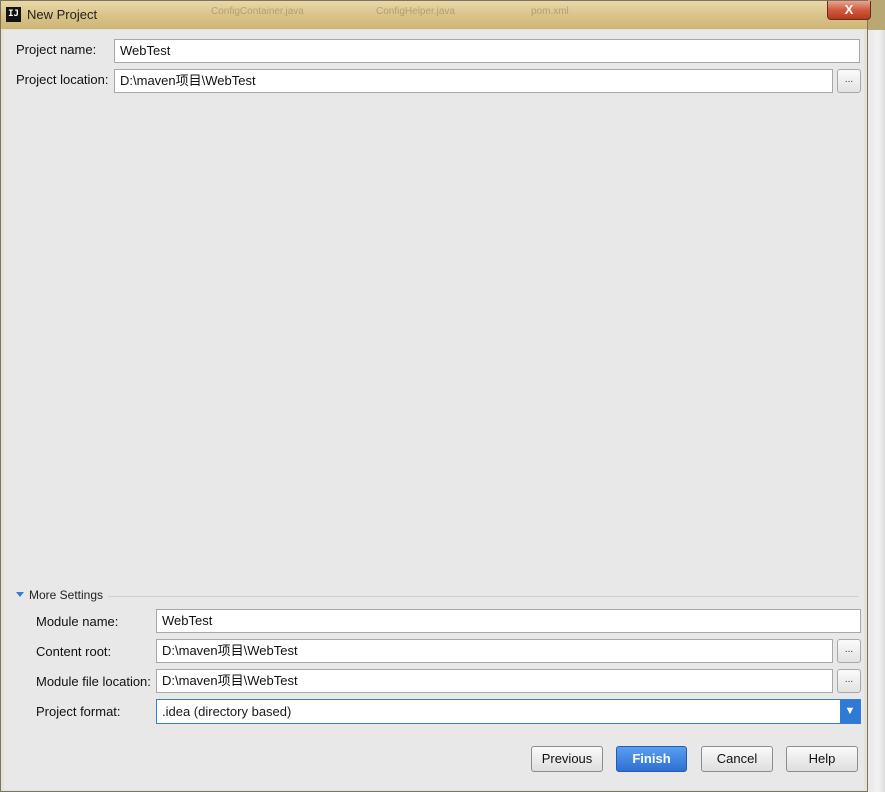 The width and height of the screenshot is (885, 792). I want to click on dropdown-arrow-icon: ▼, so click(850, 711).